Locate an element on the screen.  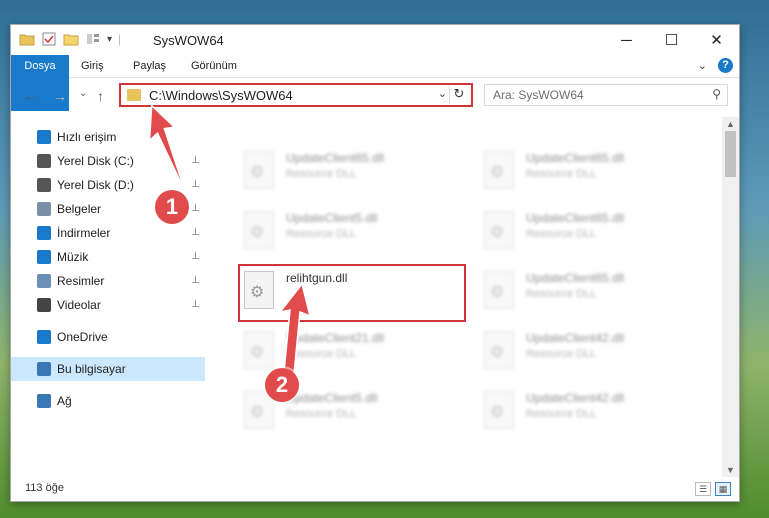
new-folder-icon is located at coordinates (71, 39).